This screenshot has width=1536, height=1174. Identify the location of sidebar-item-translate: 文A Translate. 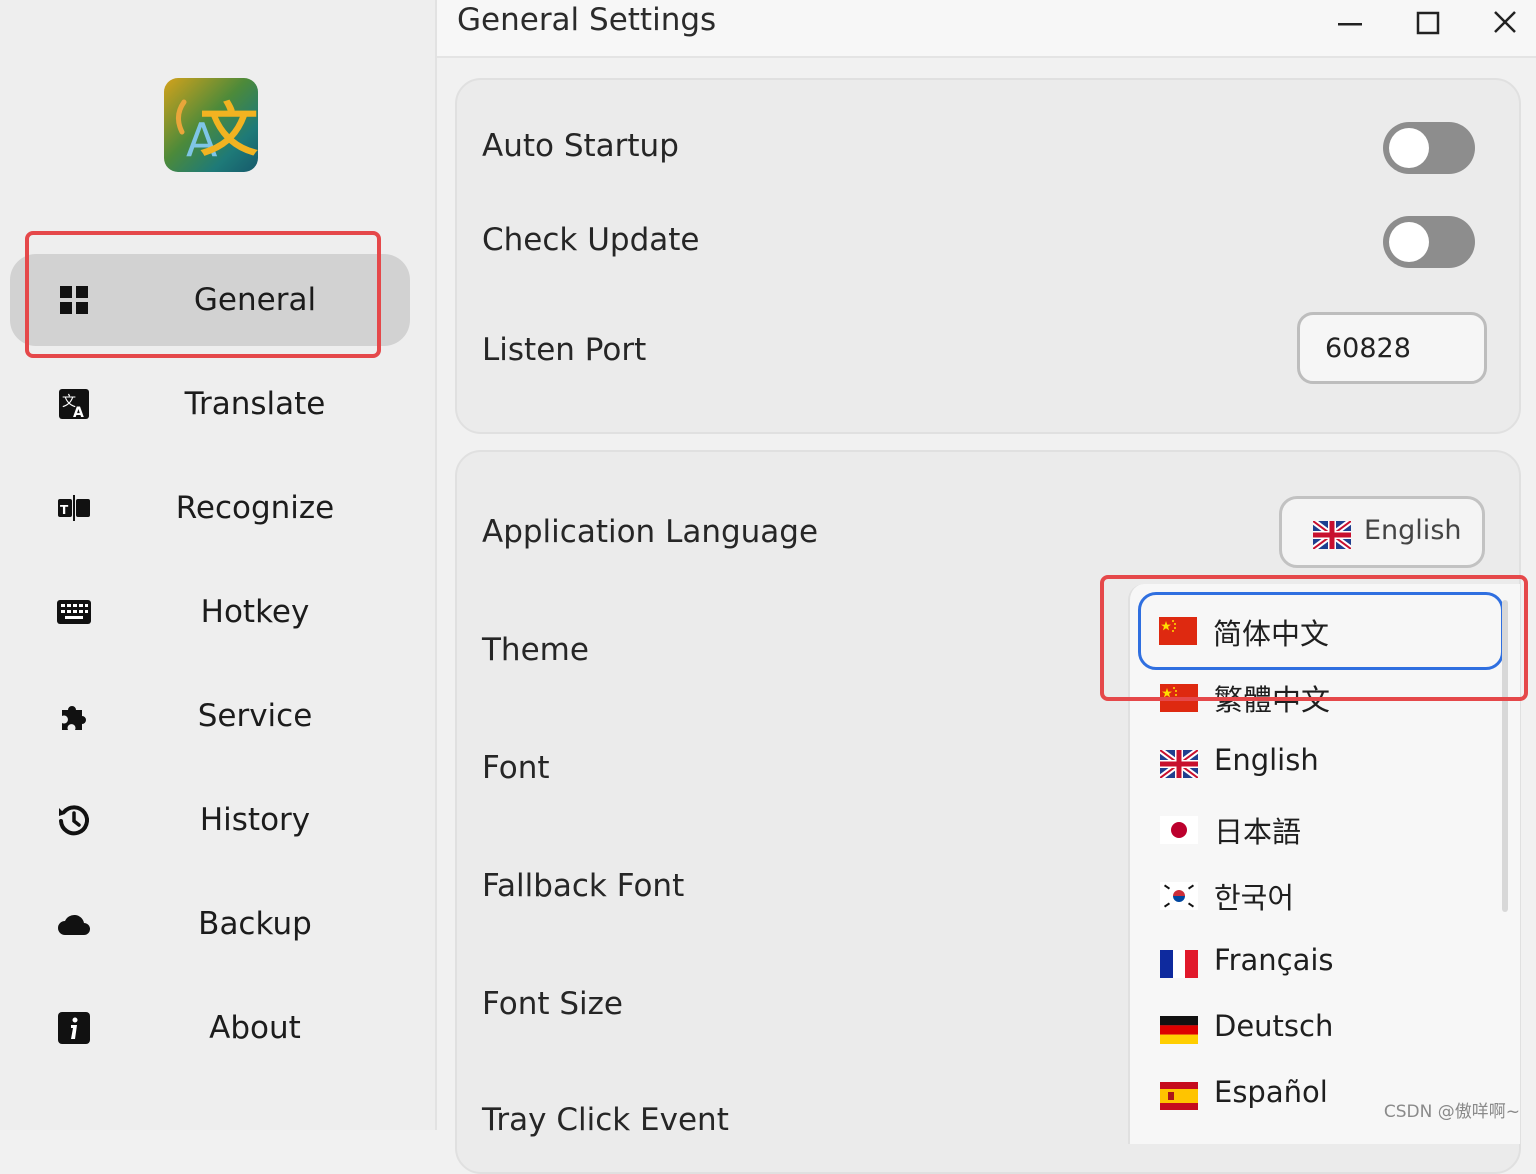
(210, 404).